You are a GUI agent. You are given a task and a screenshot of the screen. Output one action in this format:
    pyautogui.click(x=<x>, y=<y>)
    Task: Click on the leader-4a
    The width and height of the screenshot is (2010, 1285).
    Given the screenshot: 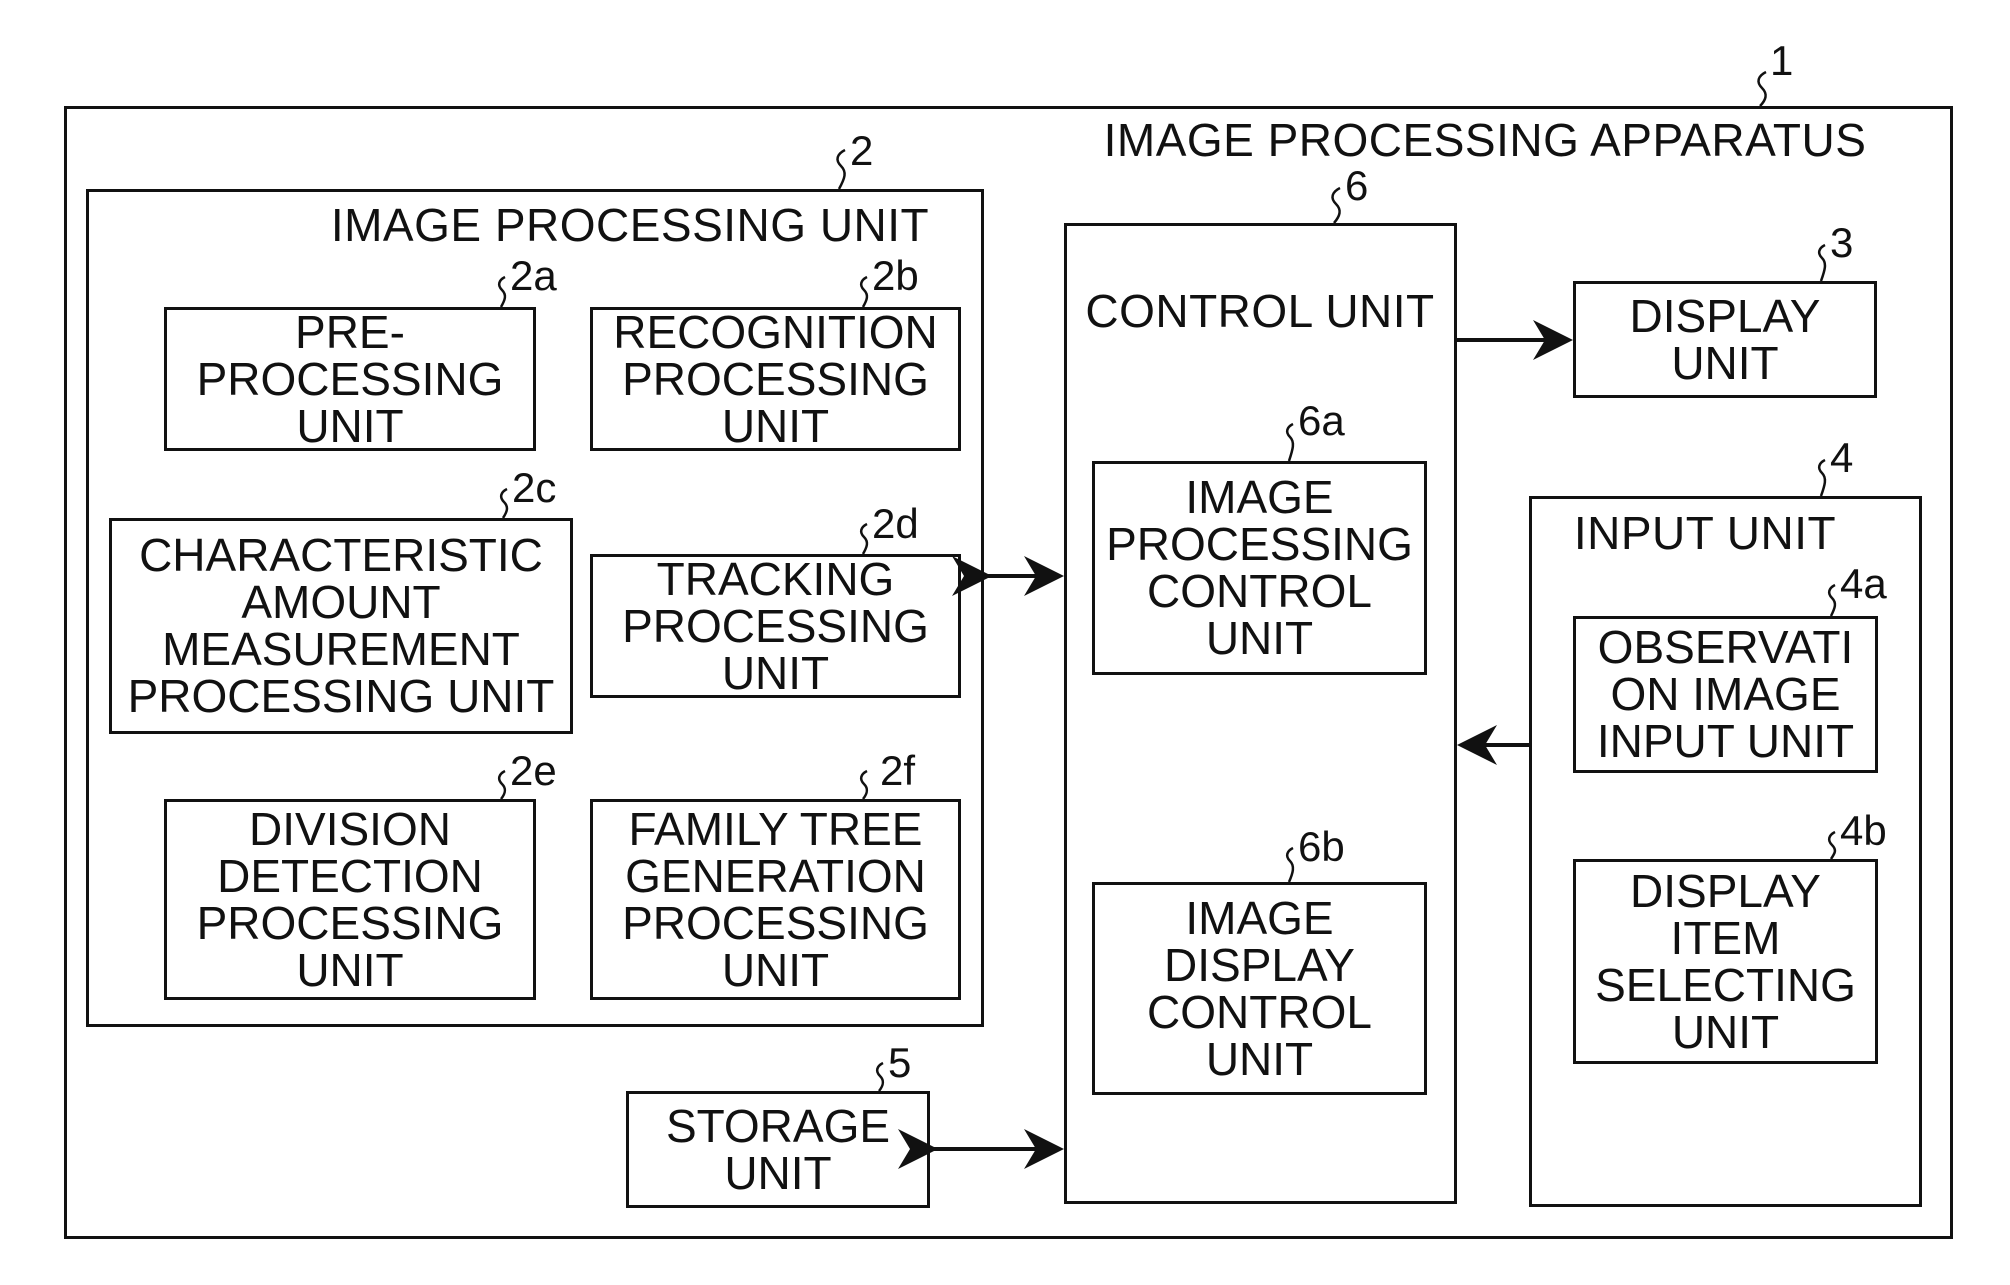 What is the action you would take?
    pyautogui.click(x=1832, y=600)
    